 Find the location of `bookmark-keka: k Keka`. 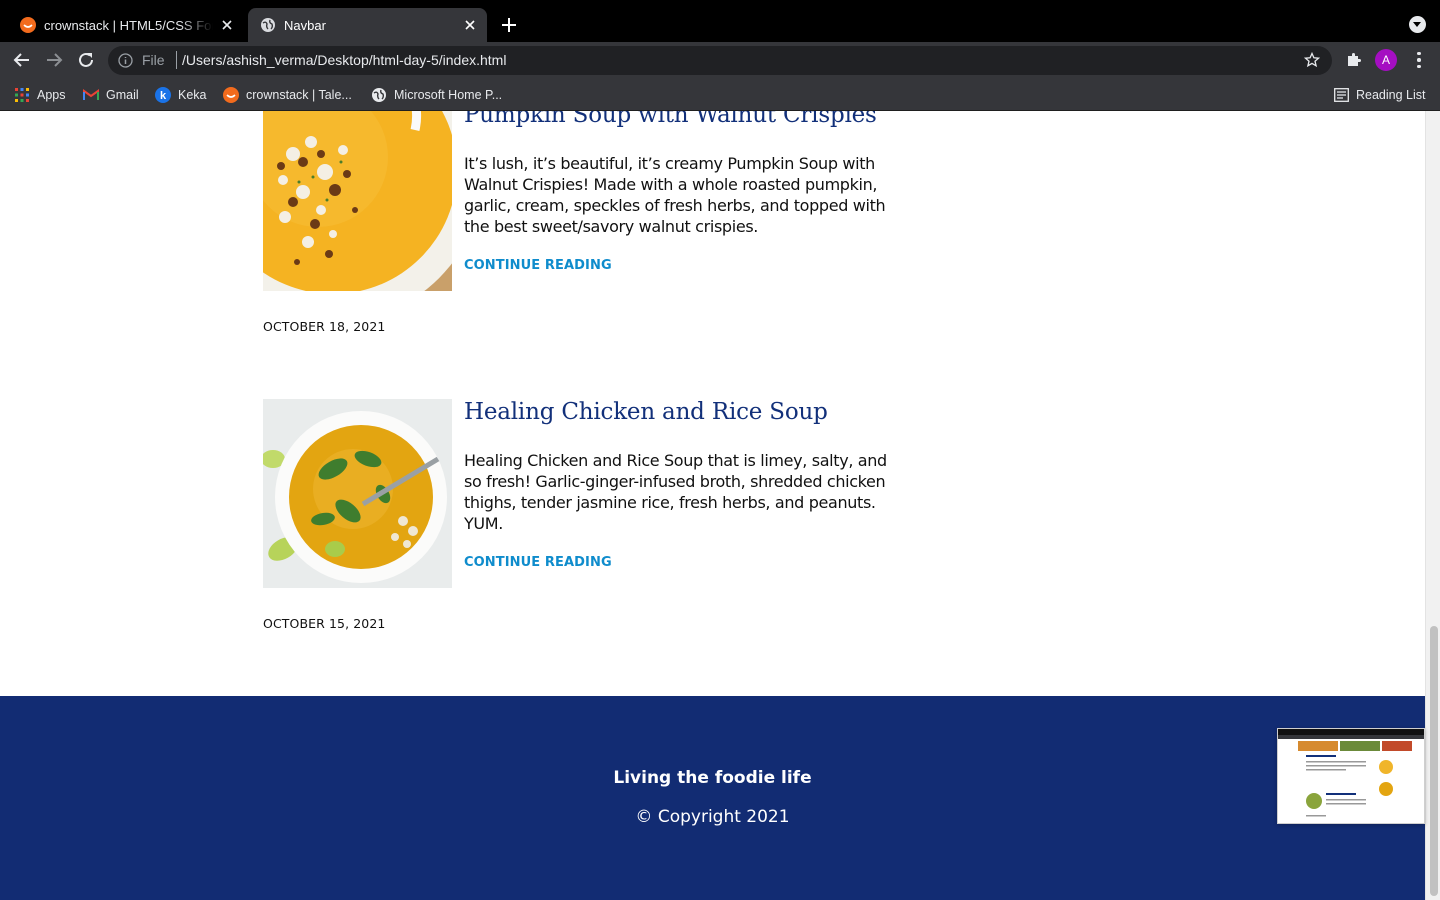

bookmark-keka: k Keka is located at coordinates (181, 94).